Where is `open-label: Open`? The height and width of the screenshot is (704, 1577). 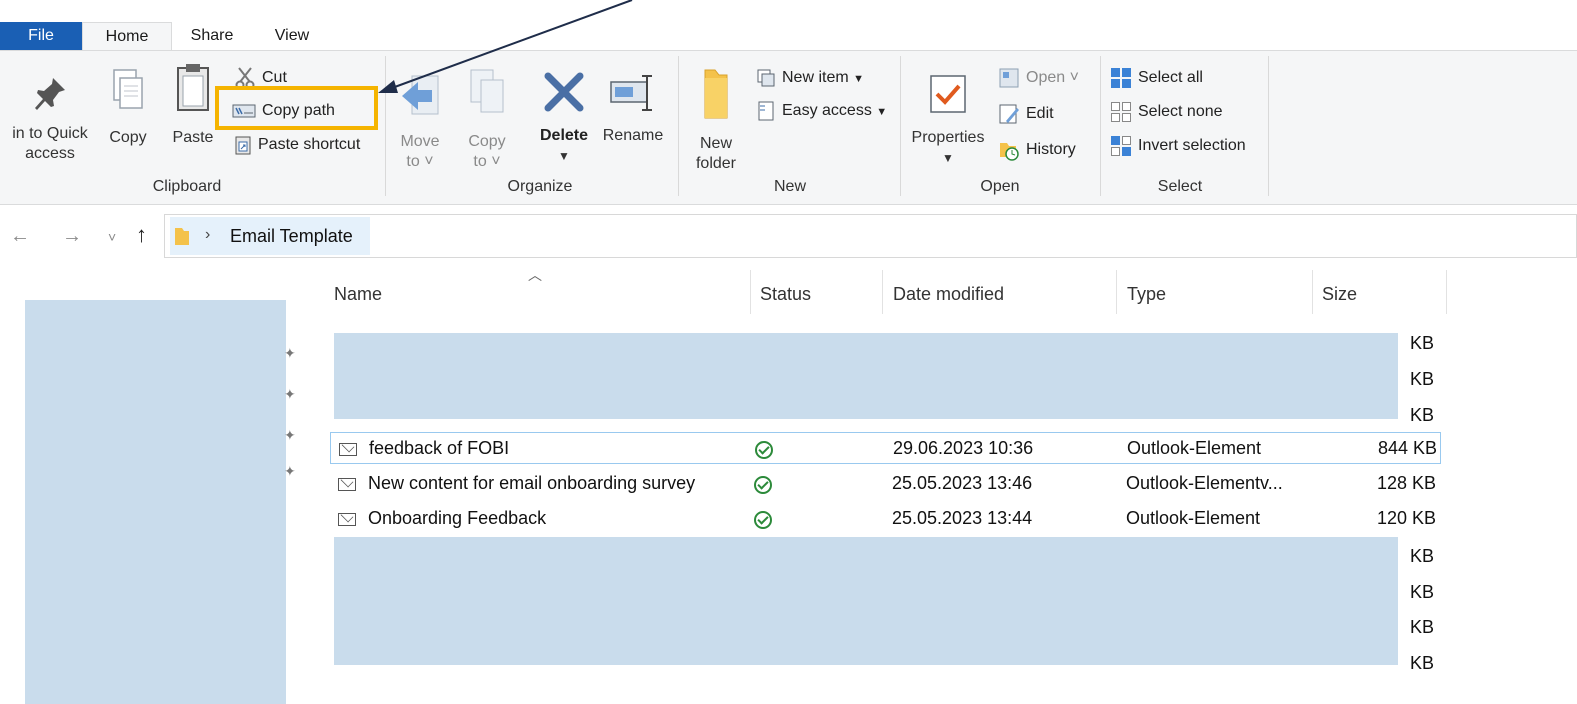 open-label: Open is located at coordinates (1046, 77).